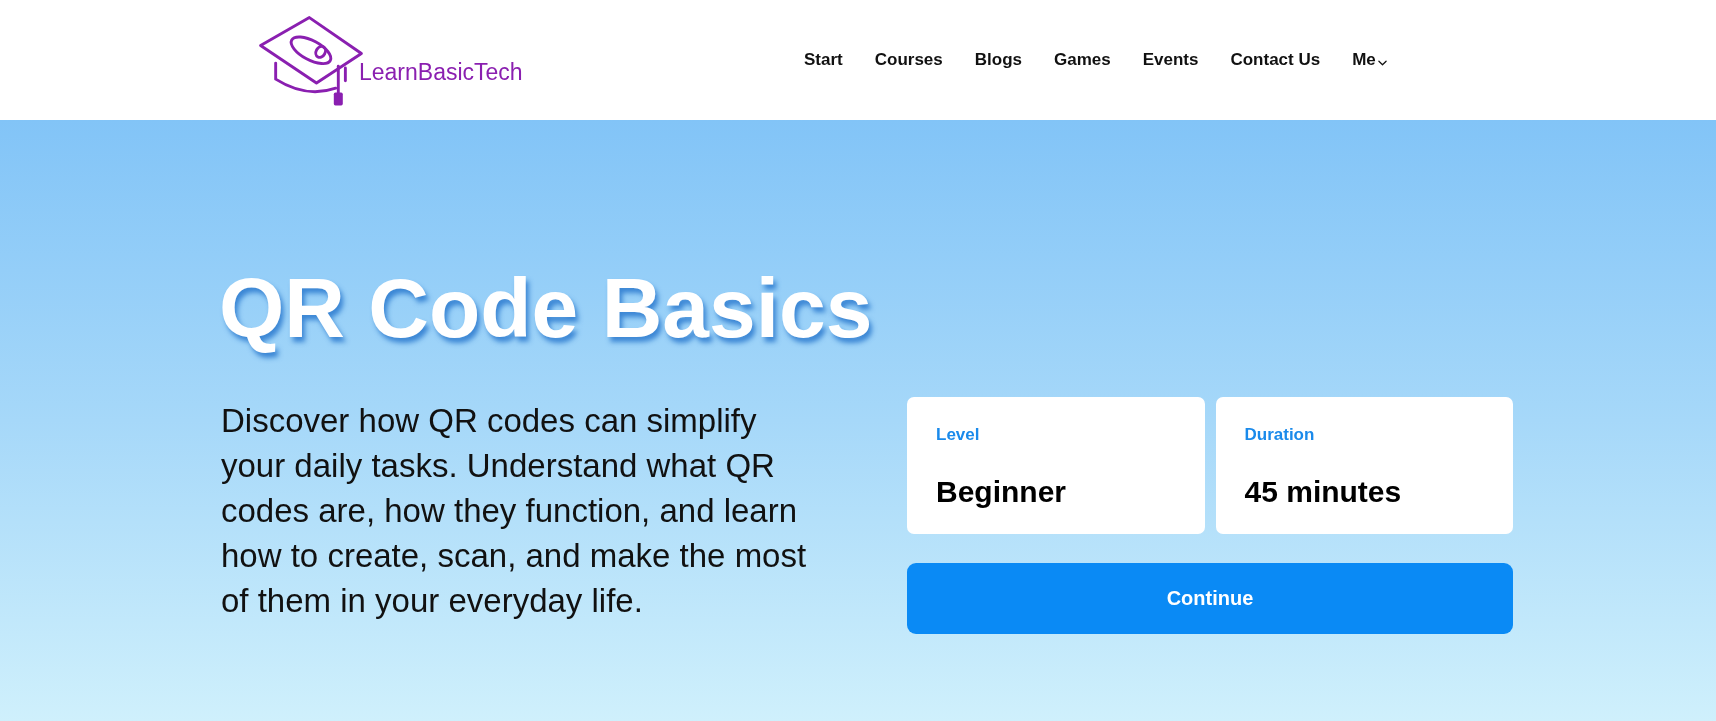 The height and width of the screenshot is (721, 1716). I want to click on logo-link: LearnBasicTech, so click(390, 61).